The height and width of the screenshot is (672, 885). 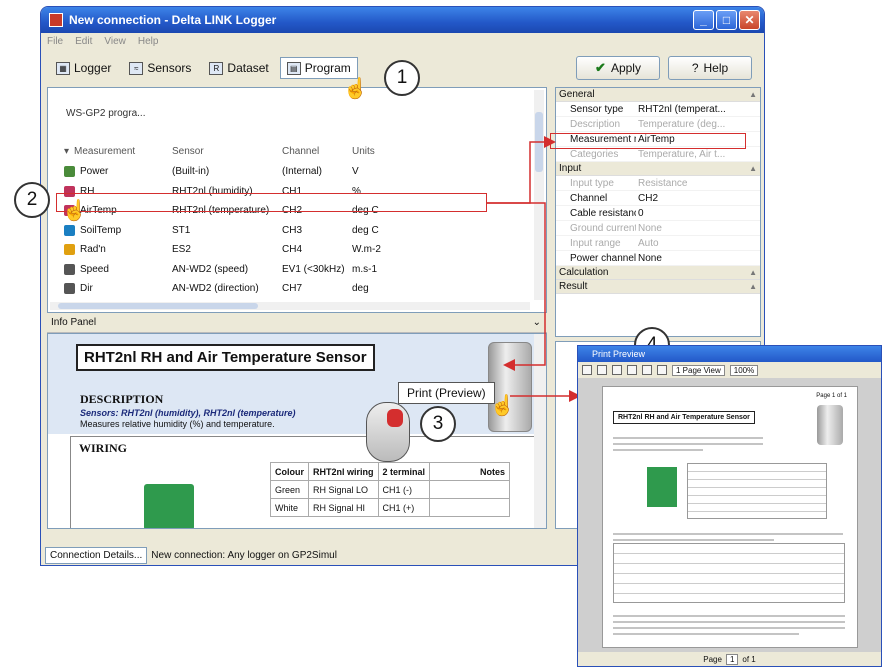 What do you see at coordinates (757, 491) in the screenshot?
I see `preview-wiring-table` at bounding box center [757, 491].